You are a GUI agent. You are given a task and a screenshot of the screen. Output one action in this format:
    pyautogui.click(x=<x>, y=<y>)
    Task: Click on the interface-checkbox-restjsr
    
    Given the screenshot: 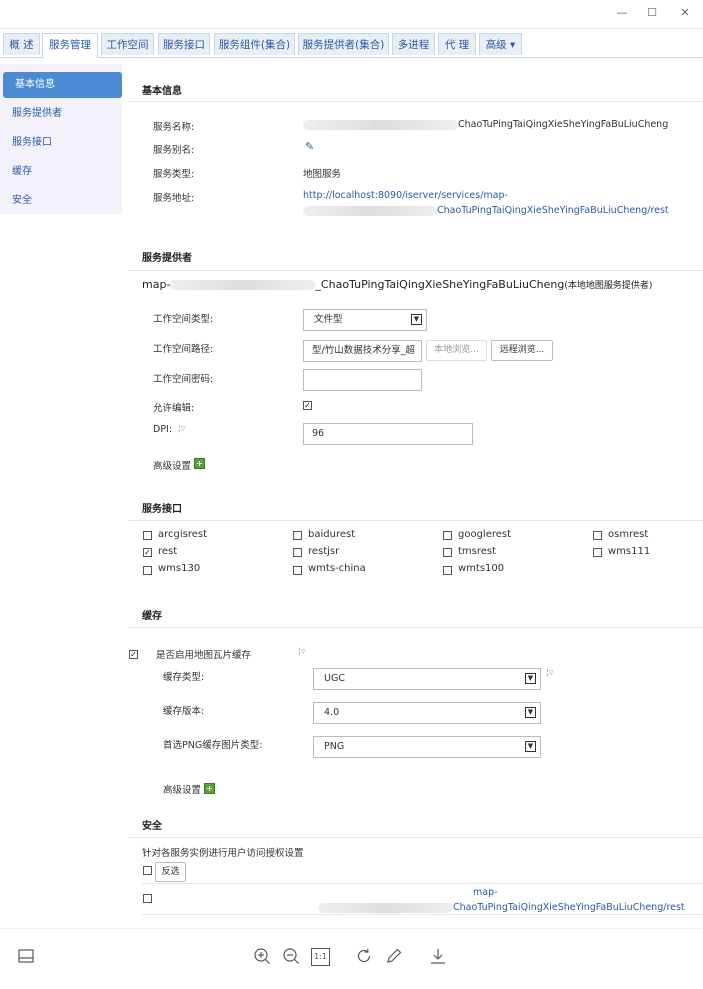 What is the action you would take?
    pyautogui.click(x=297, y=552)
    